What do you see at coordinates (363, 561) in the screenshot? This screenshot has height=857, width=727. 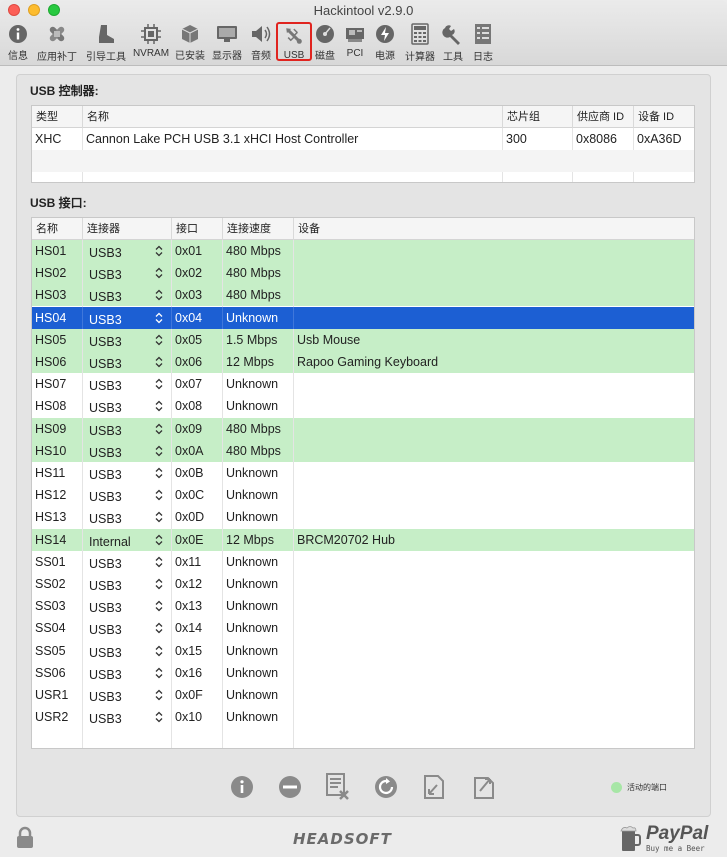 I see `table-row: SS01 USB3 0x11 Unknown` at bounding box center [363, 561].